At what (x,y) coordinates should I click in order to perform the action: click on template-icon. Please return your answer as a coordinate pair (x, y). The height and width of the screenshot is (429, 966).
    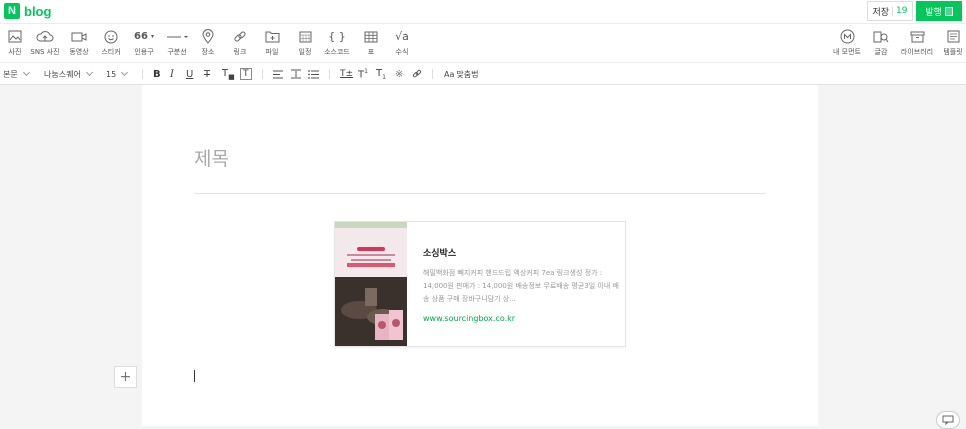
    Looking at the image, I should click on (953, 36).